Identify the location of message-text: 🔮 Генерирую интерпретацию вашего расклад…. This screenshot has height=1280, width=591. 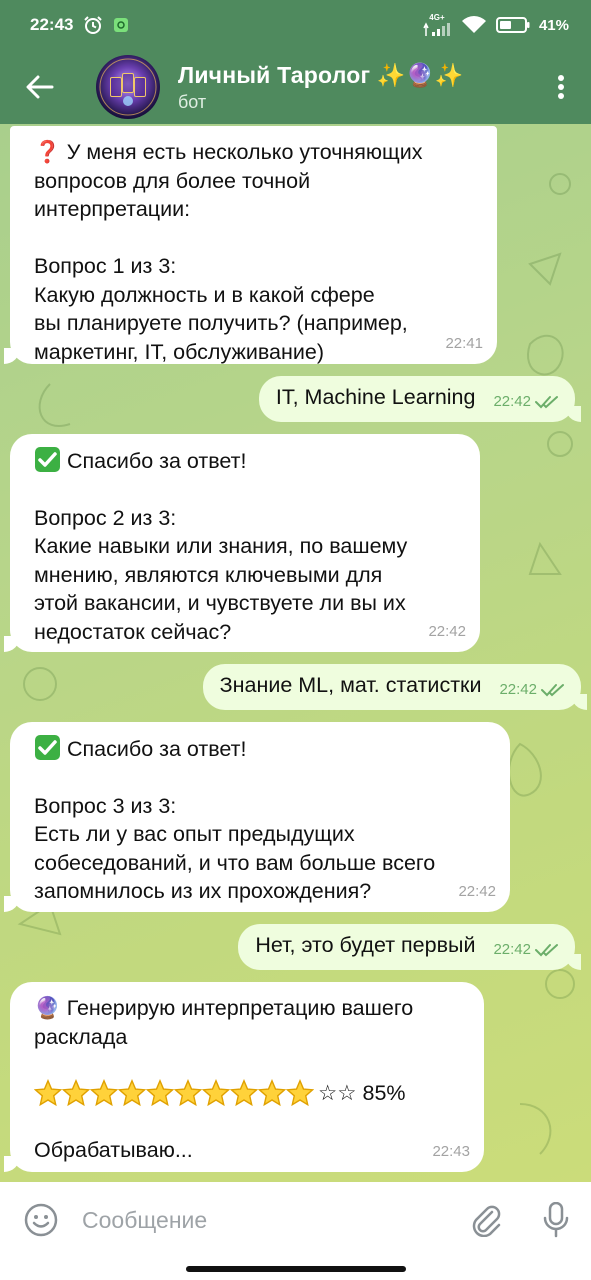
(224, 1022).